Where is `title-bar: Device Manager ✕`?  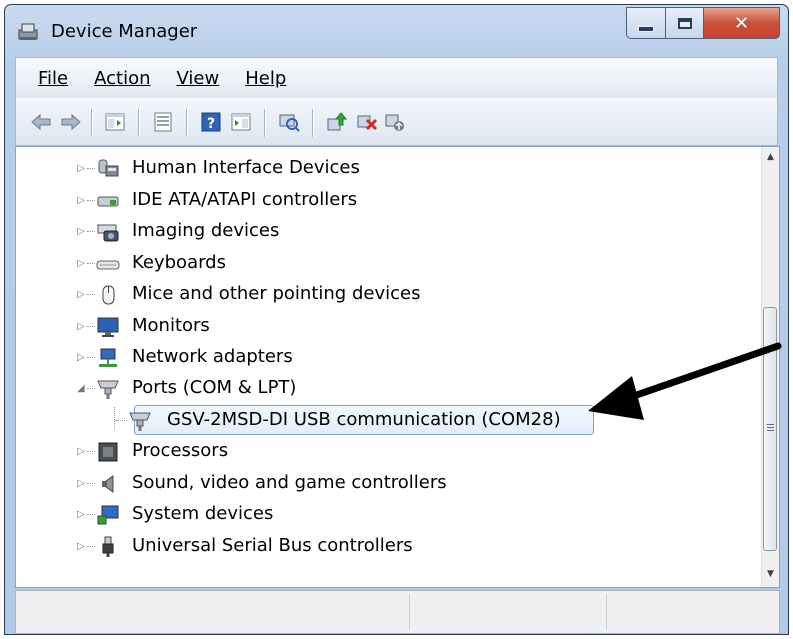 title-bar: Device Manager ✕ is located at coordinates (396, 30).